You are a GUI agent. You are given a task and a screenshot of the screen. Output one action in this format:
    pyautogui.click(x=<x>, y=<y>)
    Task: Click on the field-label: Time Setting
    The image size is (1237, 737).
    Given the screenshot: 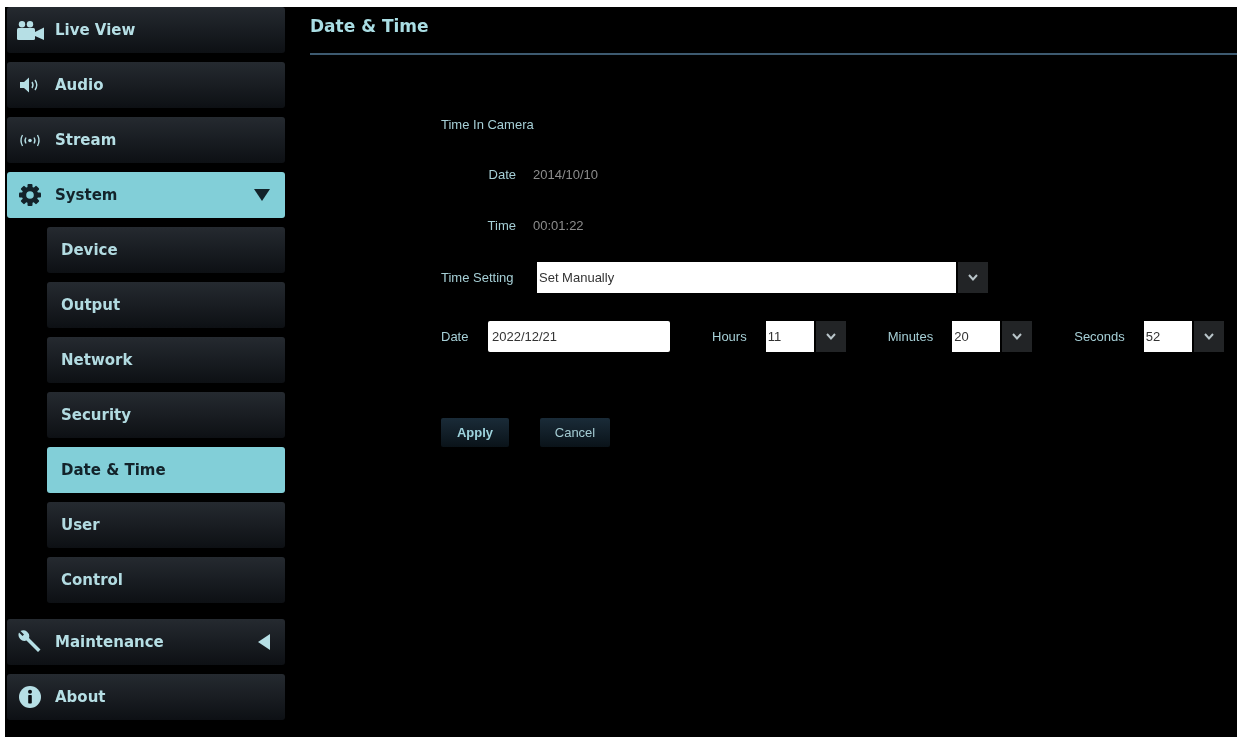 What is the action you would take?
    pyautogui.click(x=478, y=277)
    